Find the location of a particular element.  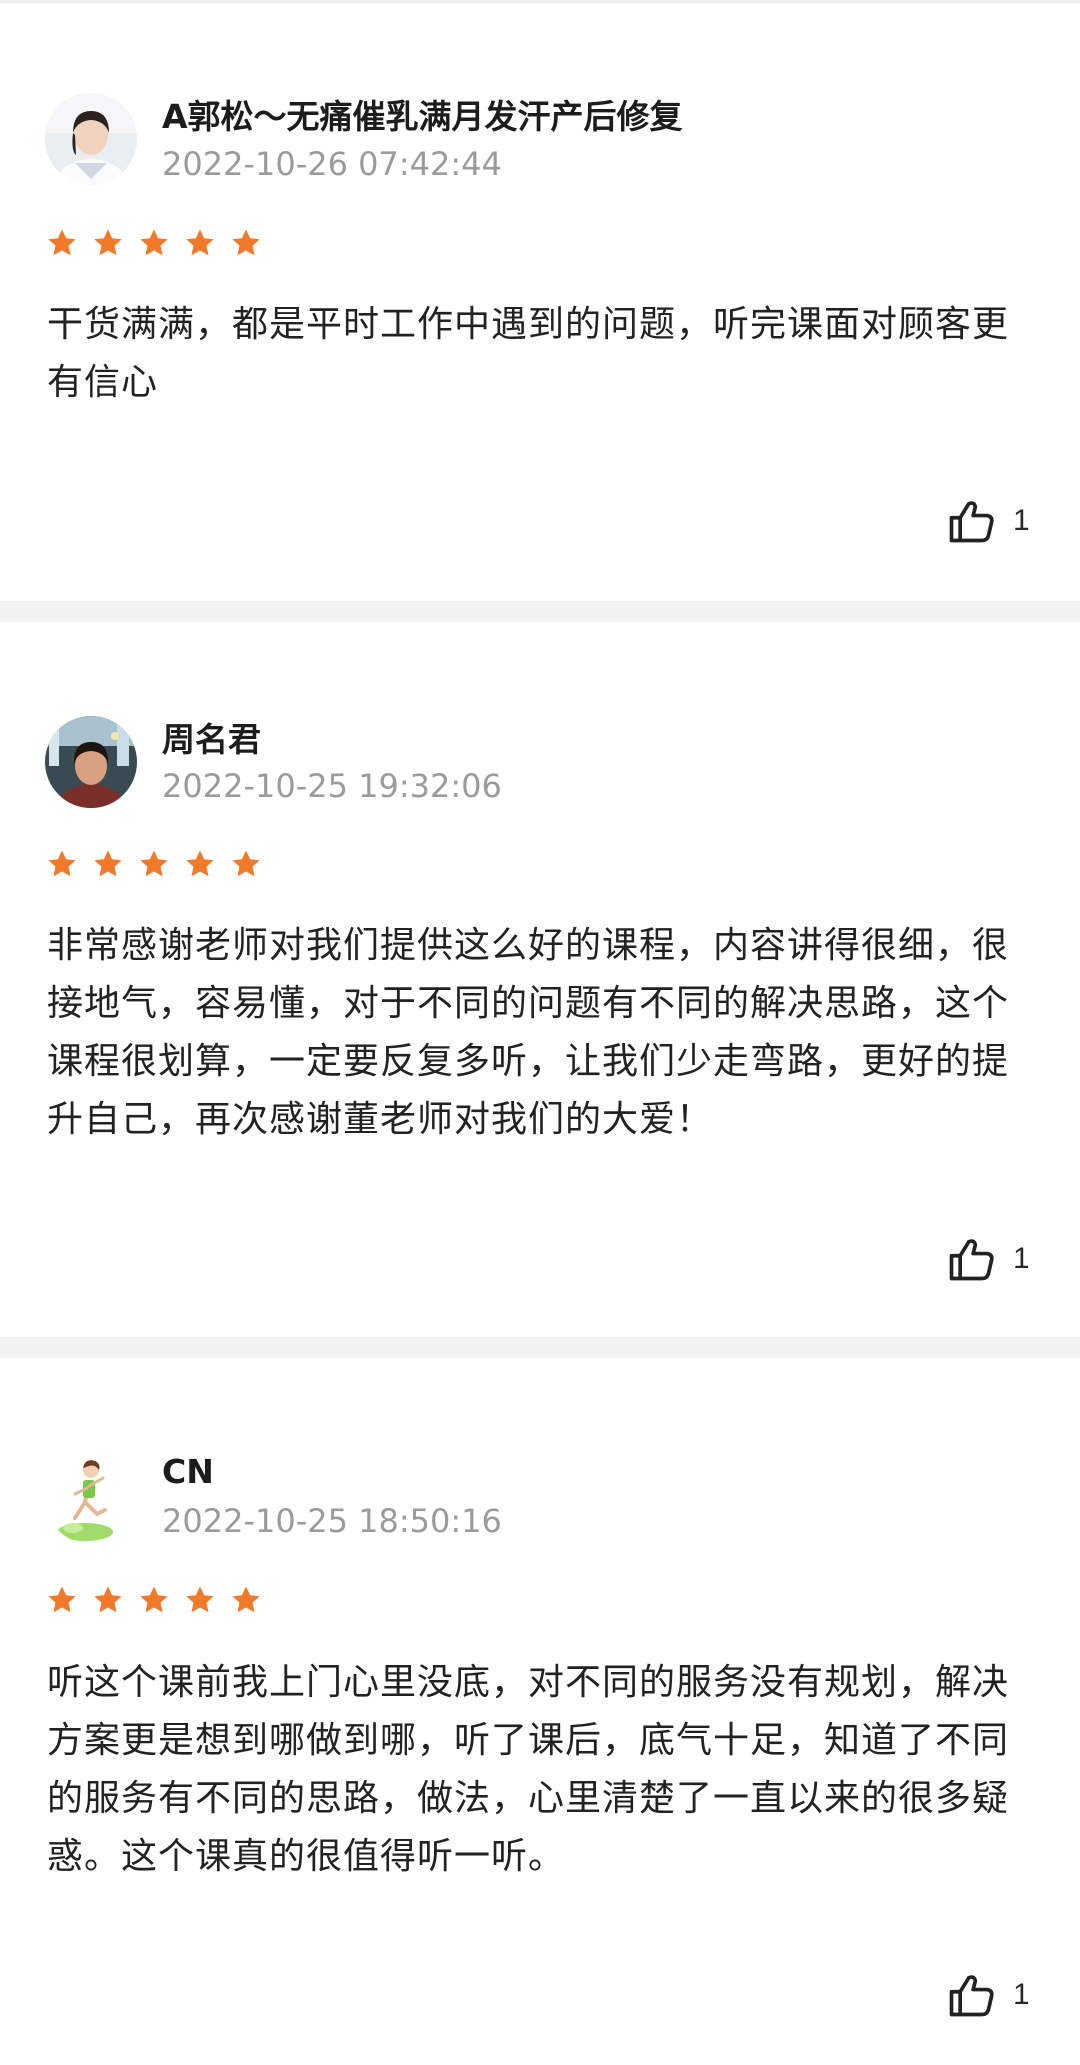

review-timestamp: 2022-10-26 07:42:44 is located at coordinates (332, 164).